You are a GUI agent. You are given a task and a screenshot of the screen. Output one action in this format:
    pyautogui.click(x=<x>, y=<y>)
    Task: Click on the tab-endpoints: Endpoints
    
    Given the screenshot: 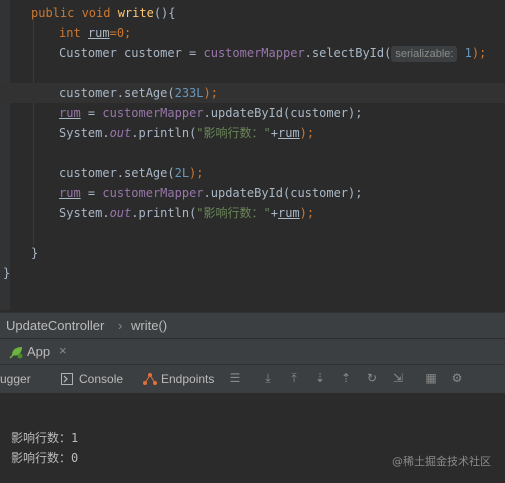 What is the action you would take?
    pyautogui.click(x=180, y=379)
    